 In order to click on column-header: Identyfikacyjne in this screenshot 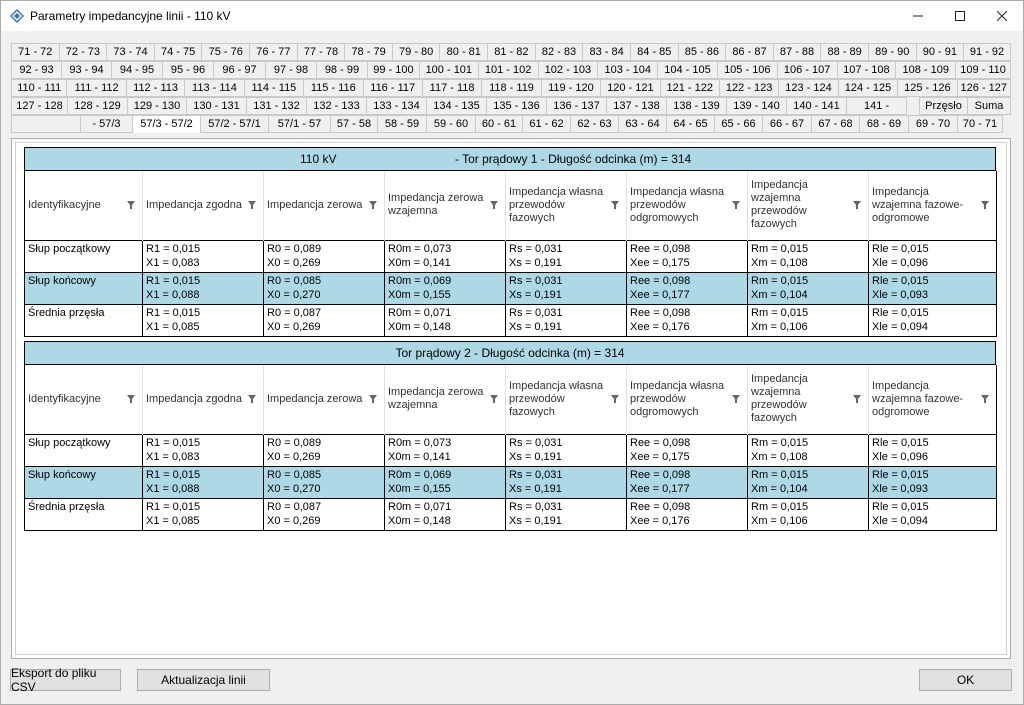, I will do `click(83, 399)`.